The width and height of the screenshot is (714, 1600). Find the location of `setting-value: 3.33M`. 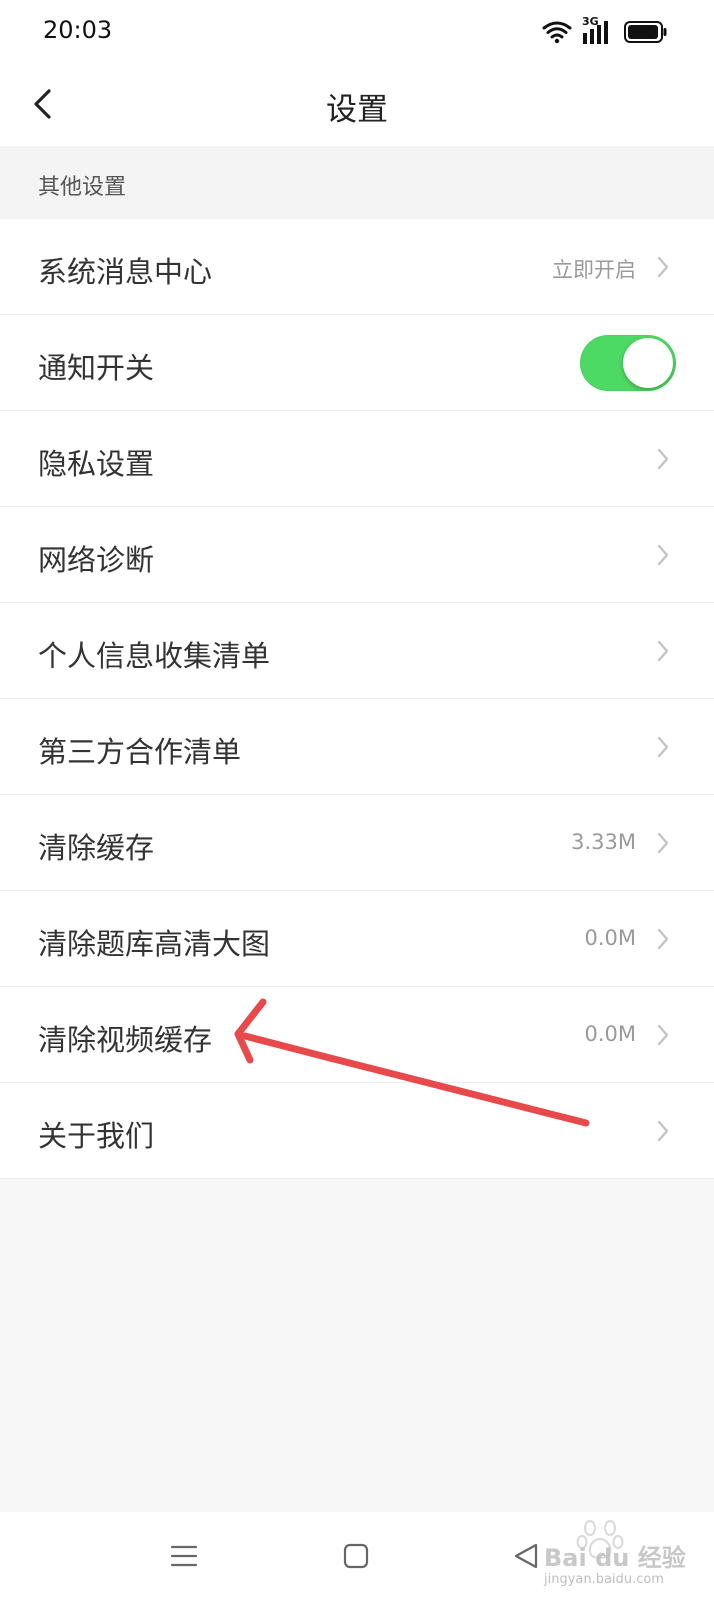

setting-value: 3.33M is located at coordinates (603, 842).